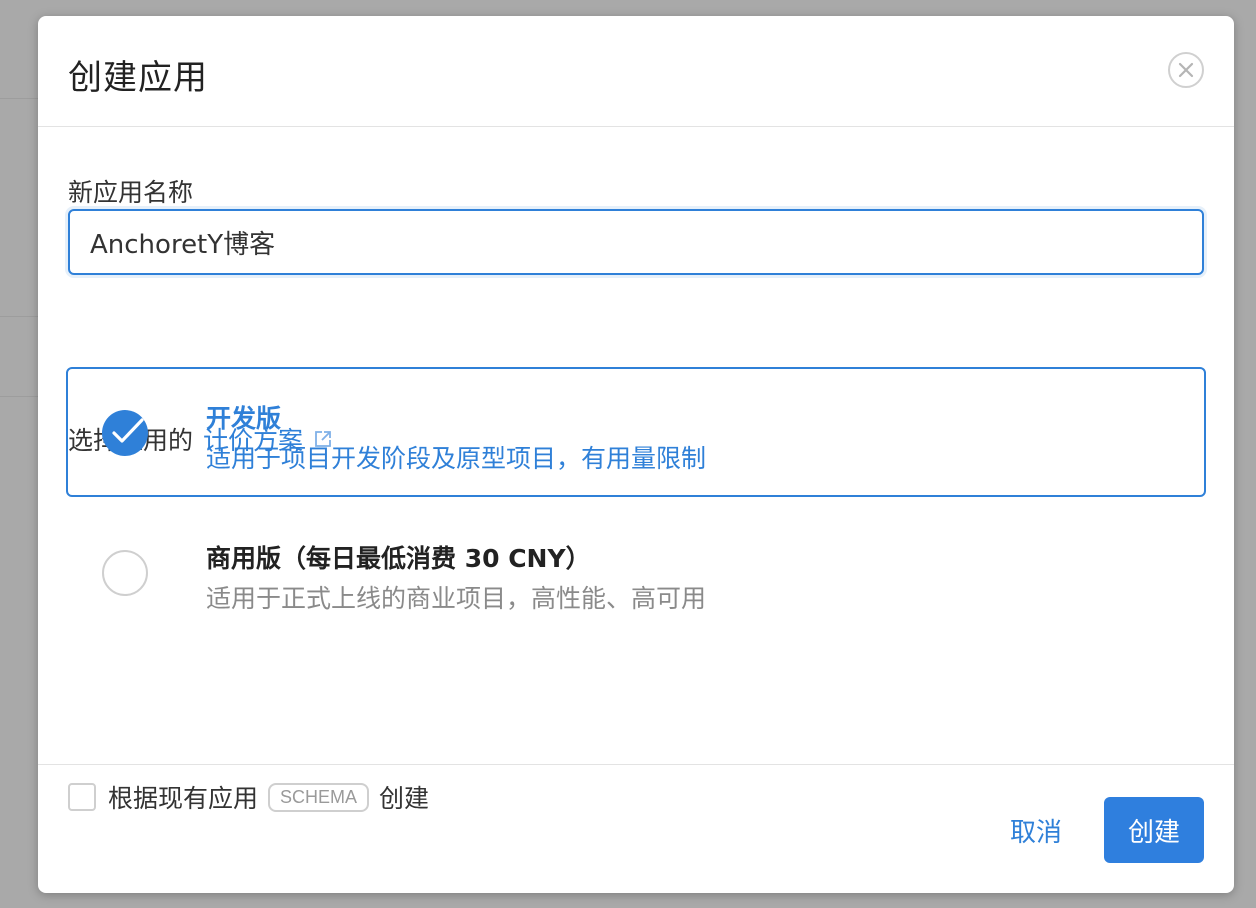  I want to click on close-button, so click(1186, 70).